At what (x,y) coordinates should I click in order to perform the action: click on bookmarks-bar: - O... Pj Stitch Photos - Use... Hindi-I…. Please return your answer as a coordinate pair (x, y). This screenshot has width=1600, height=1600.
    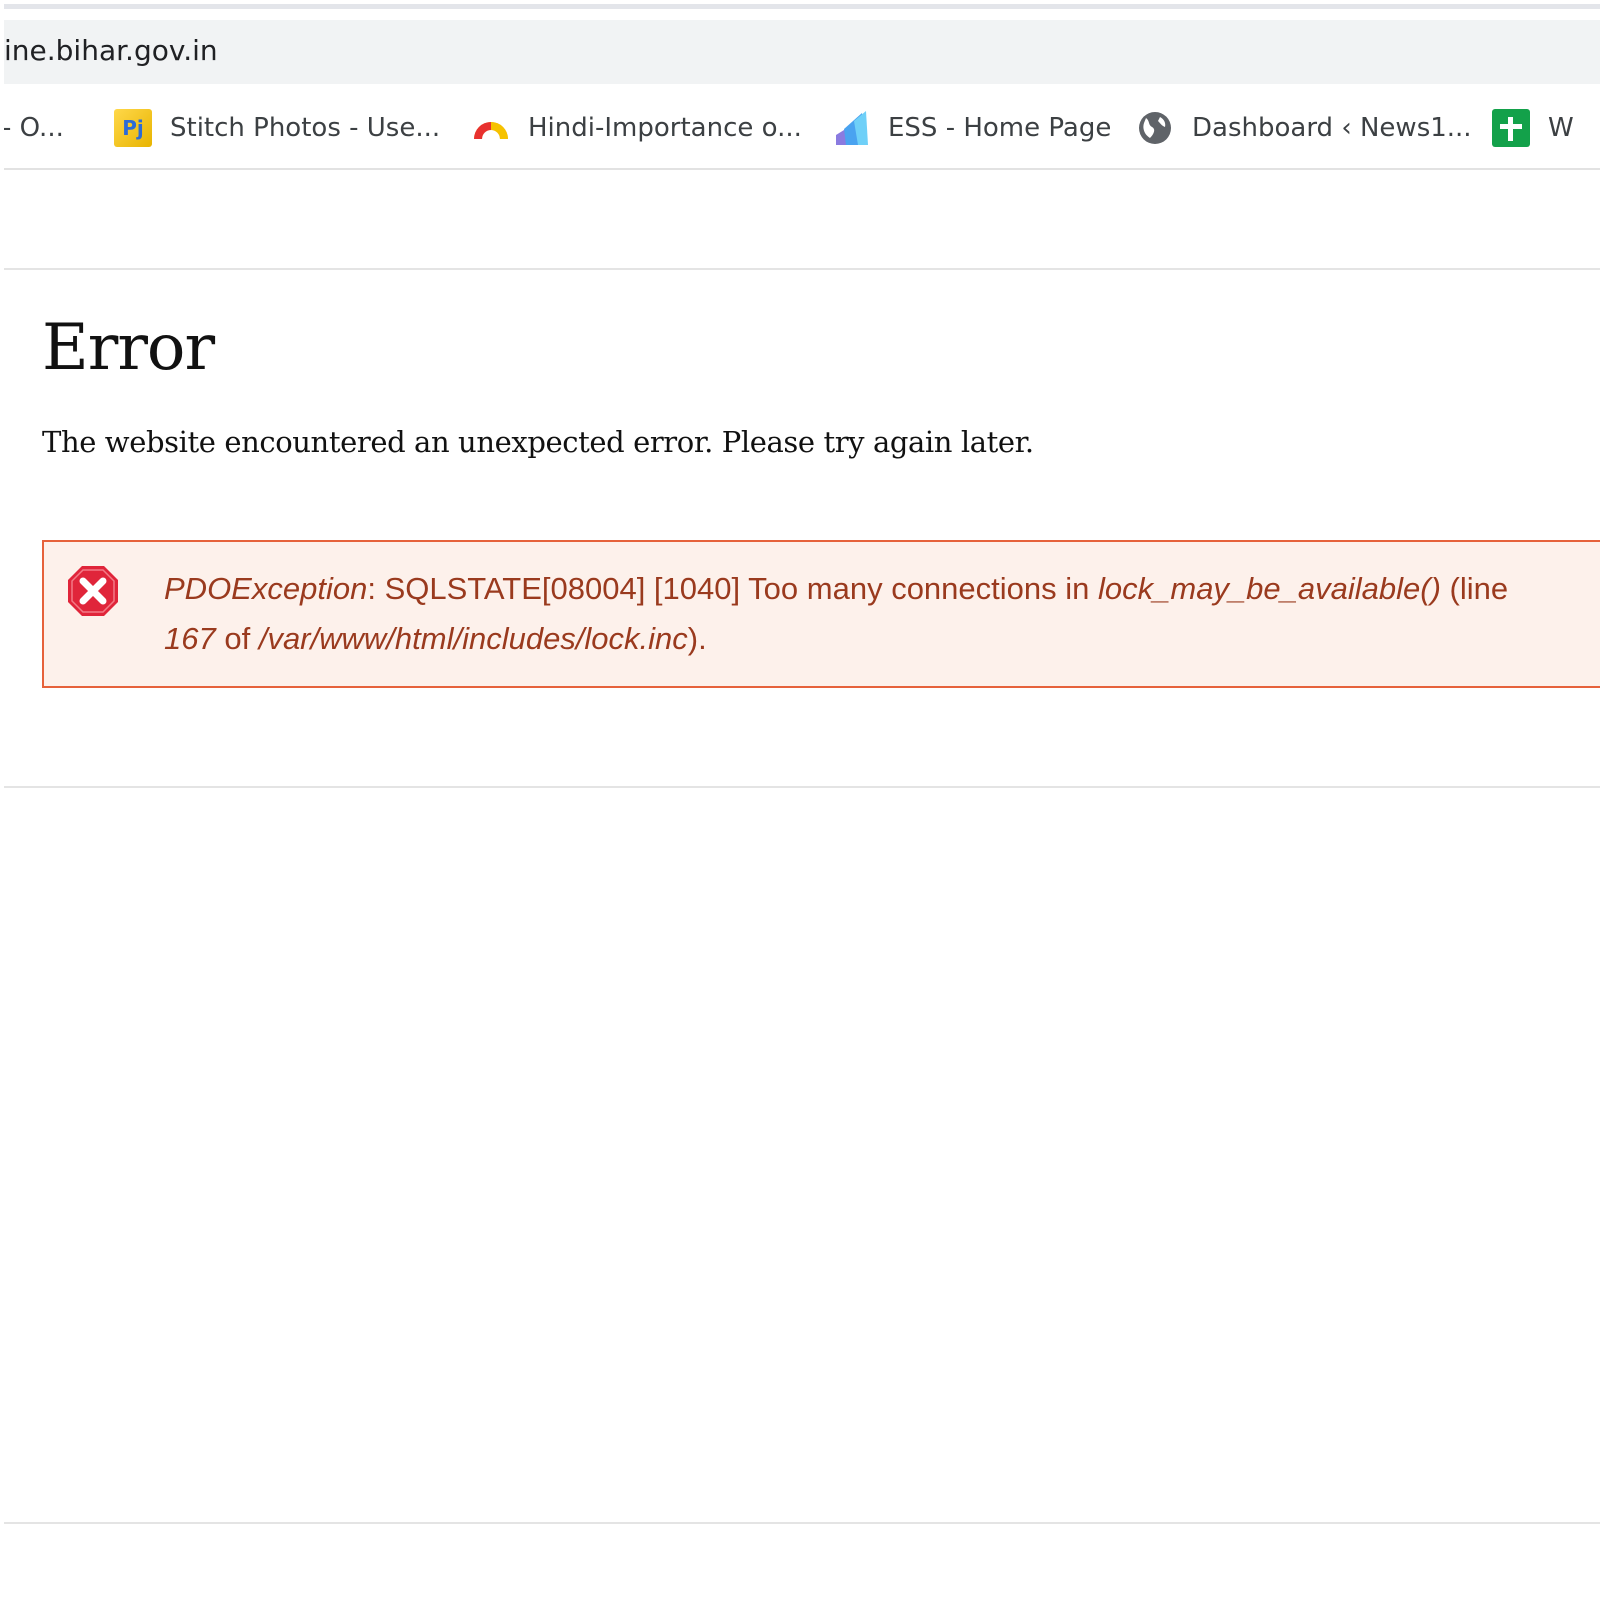
    Looking at the image, I should click on (802, 130).